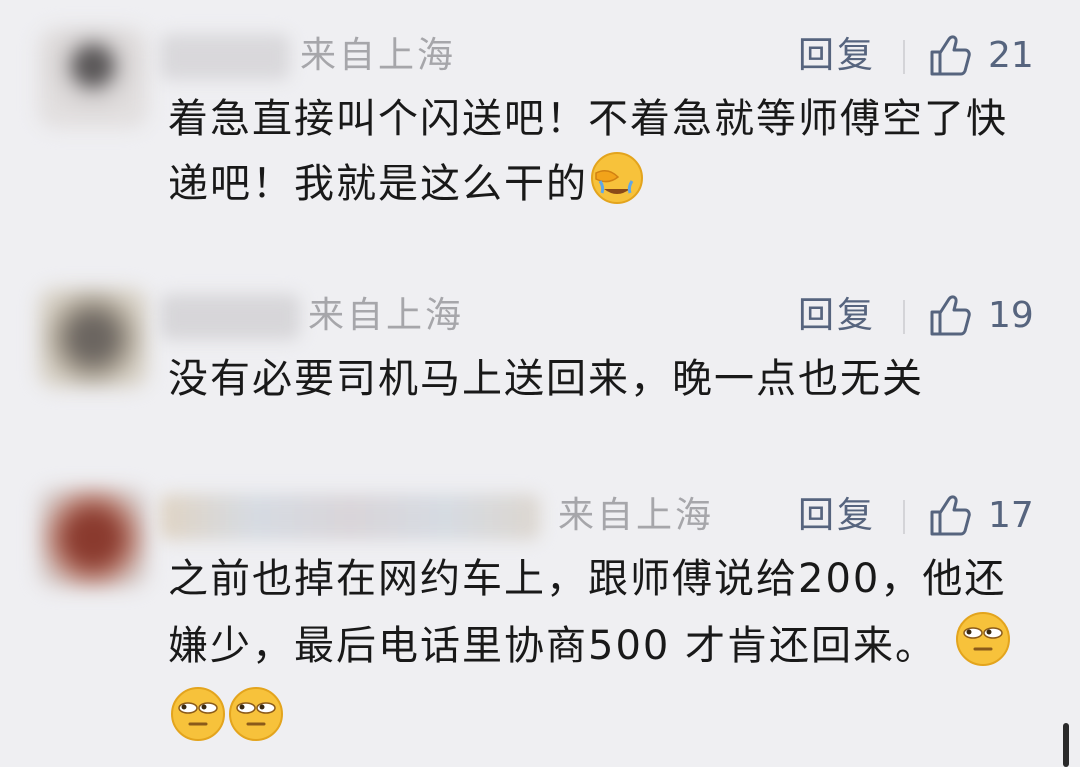 This screenshot has height=767, width=1080. I want to click on facepalm-emoji-icon, so click(617, 187).